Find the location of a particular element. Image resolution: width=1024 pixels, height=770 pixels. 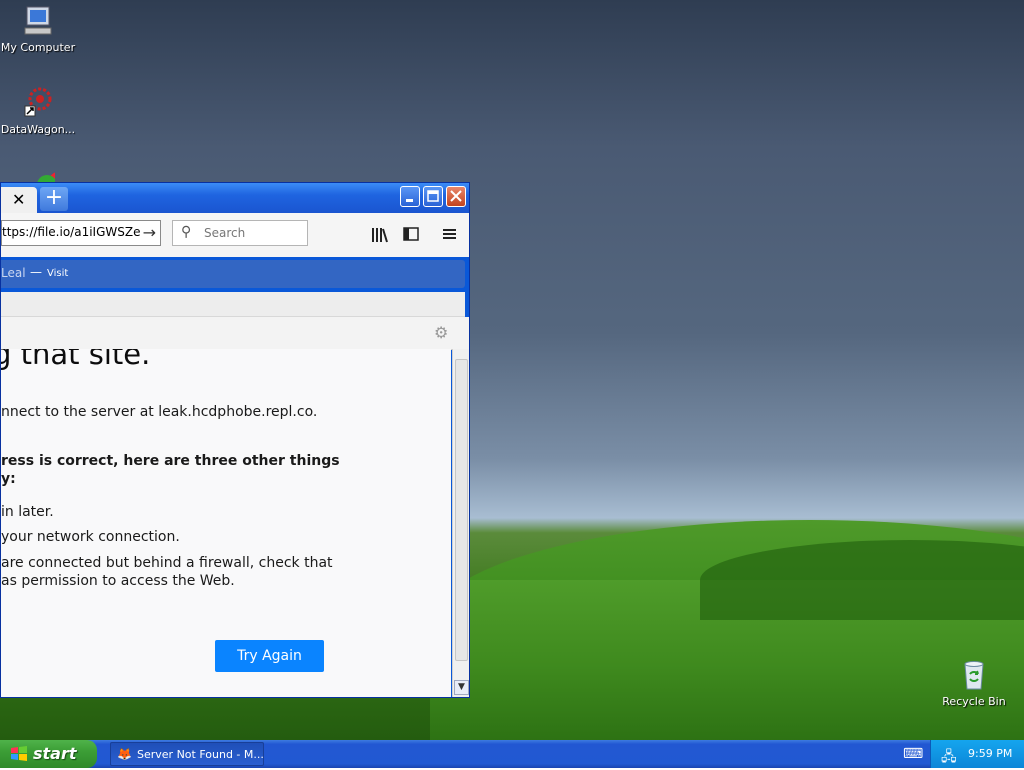

error-tip-2: your network connection. is located at coordinates (90, 537).